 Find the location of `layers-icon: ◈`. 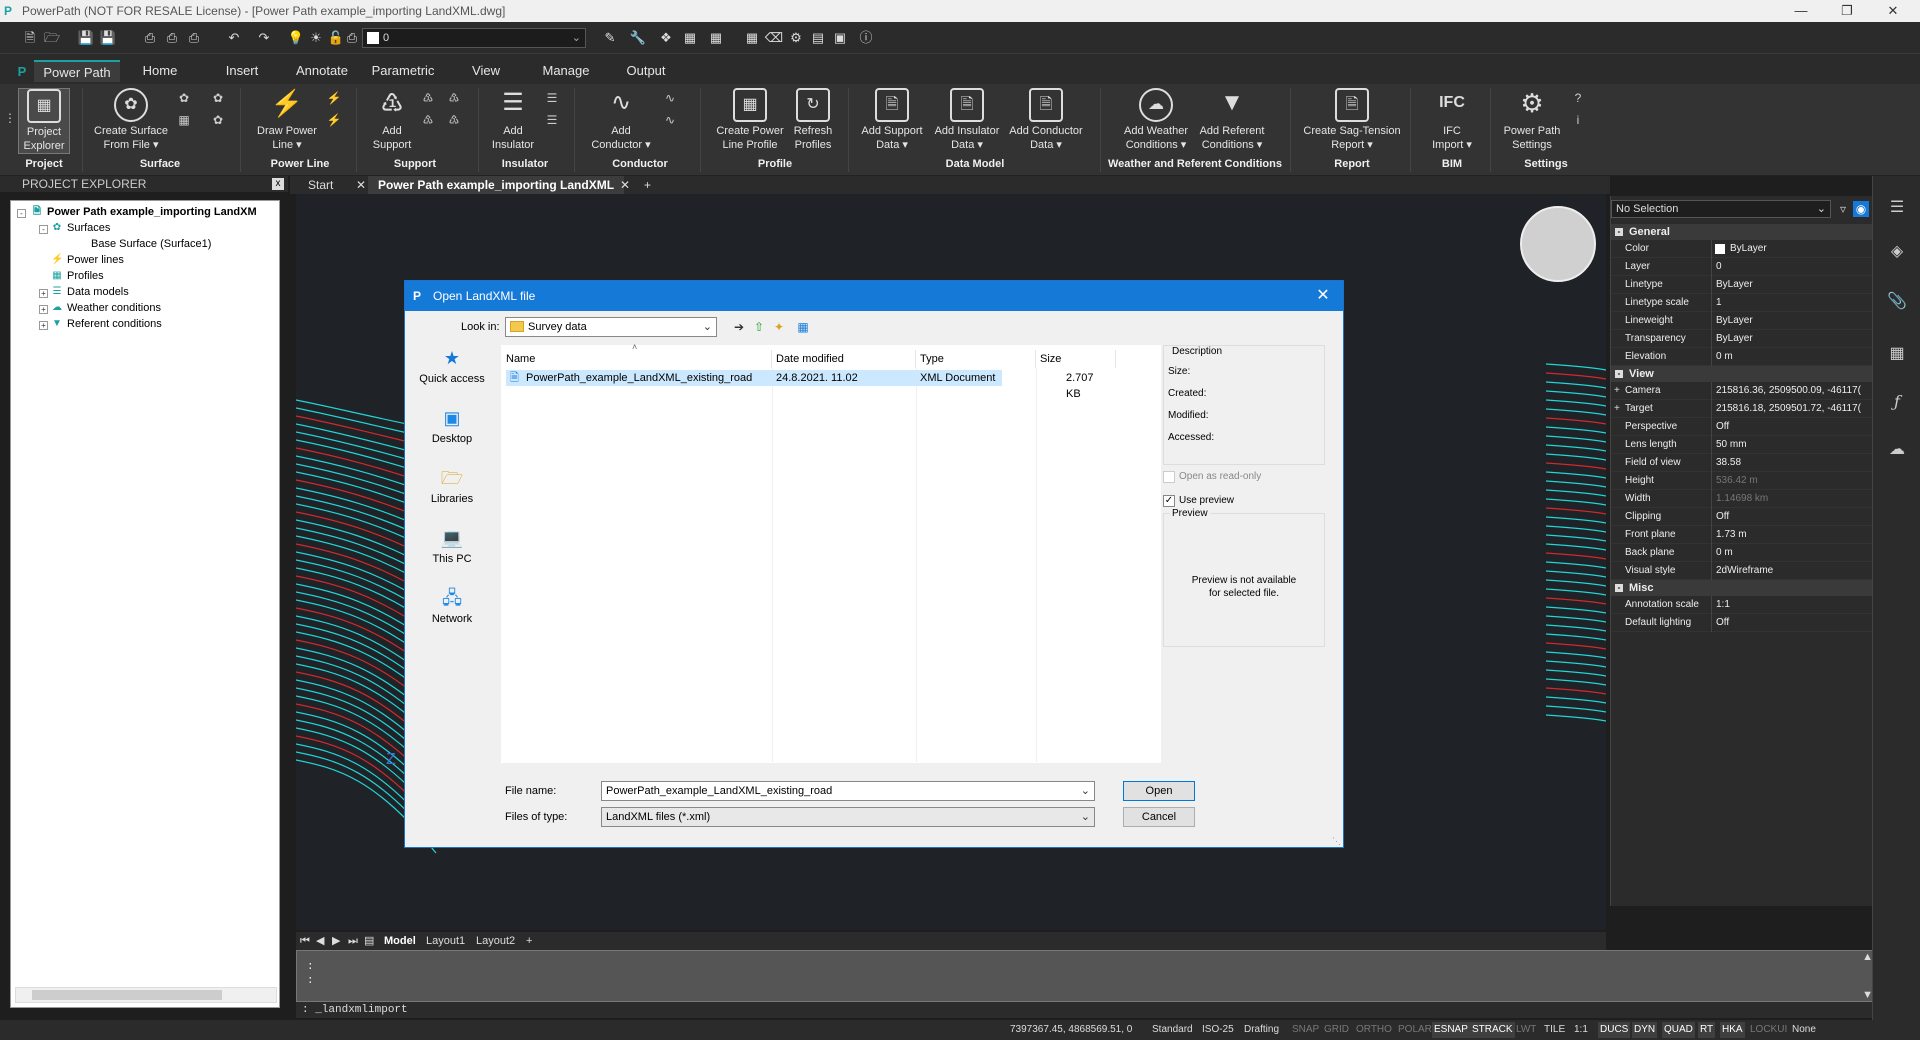

layers-icon: ◈ is located at coordinates (1897, 252).